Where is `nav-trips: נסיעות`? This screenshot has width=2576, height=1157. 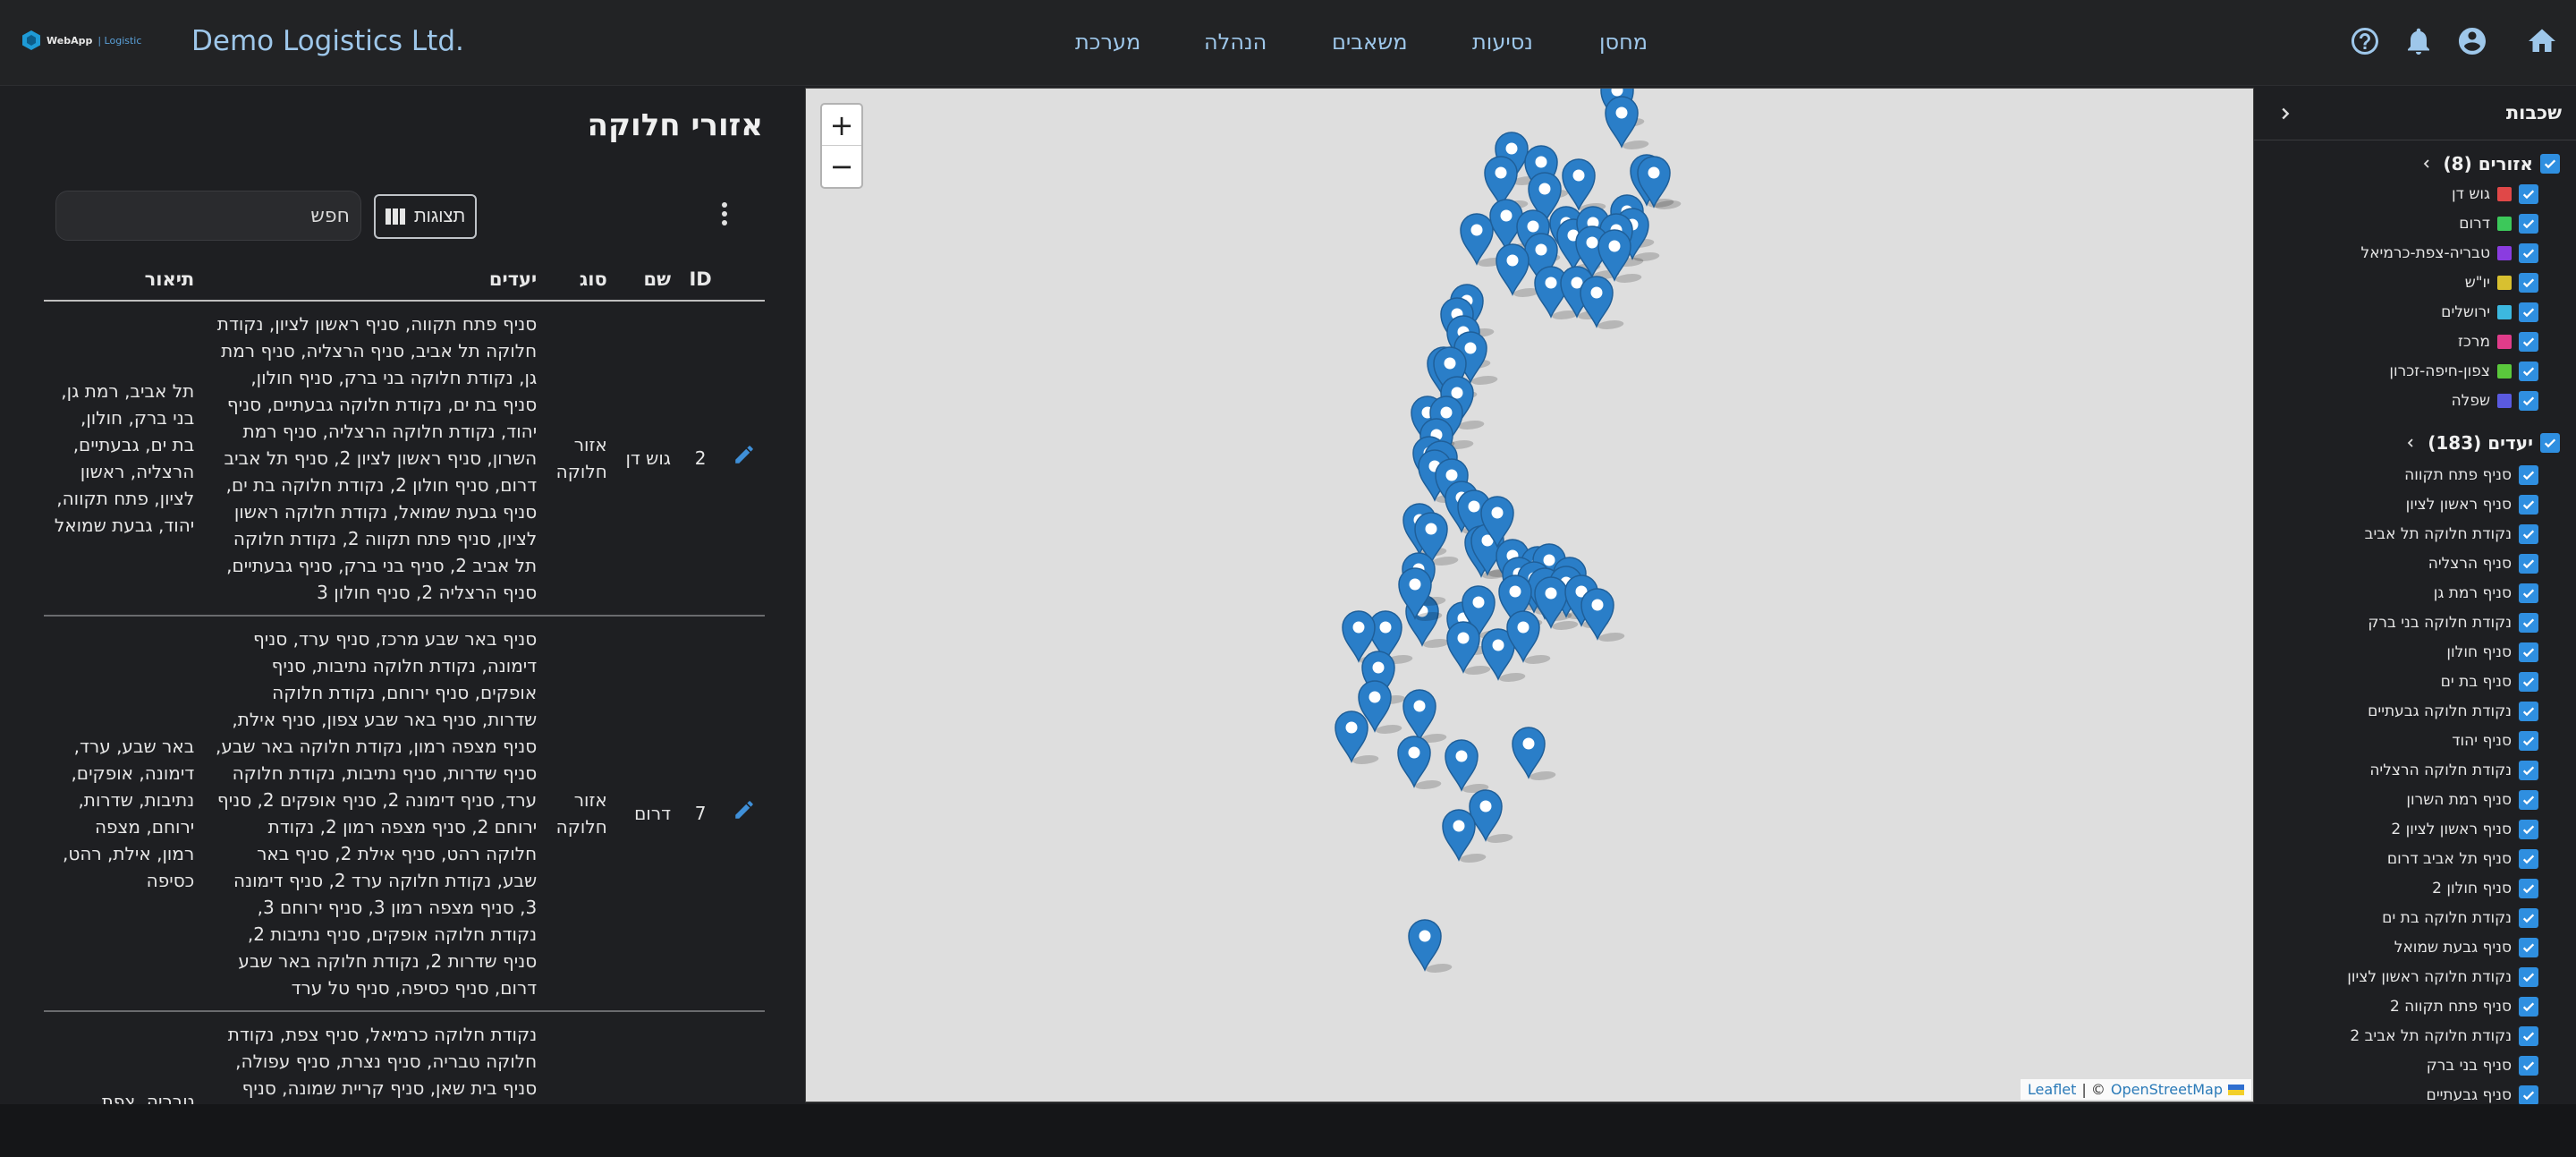
nav-trips: נסיעות is located at coordinates (1502, 42).